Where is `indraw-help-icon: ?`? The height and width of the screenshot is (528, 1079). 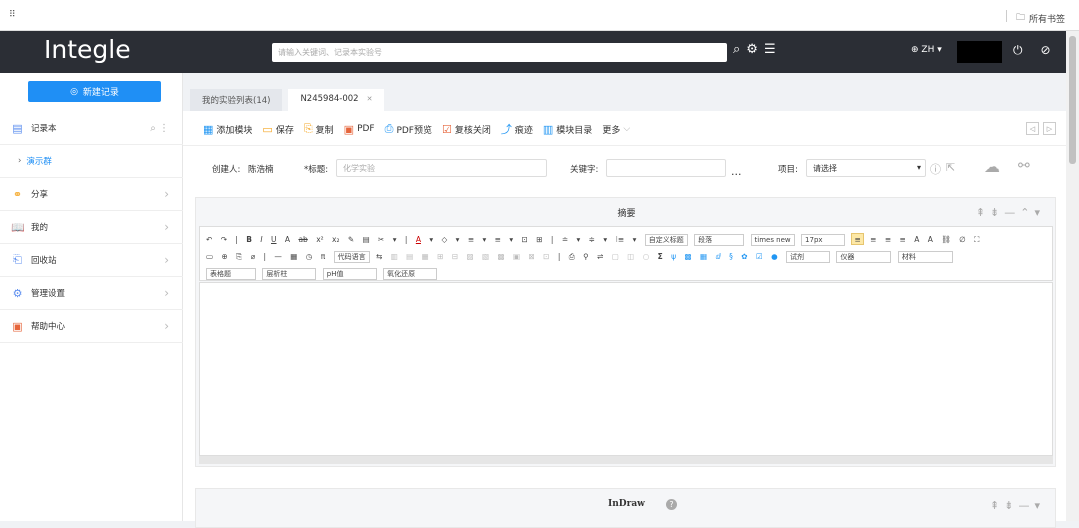
indraw-help-icon: ? is located at coordinates (671, 504).